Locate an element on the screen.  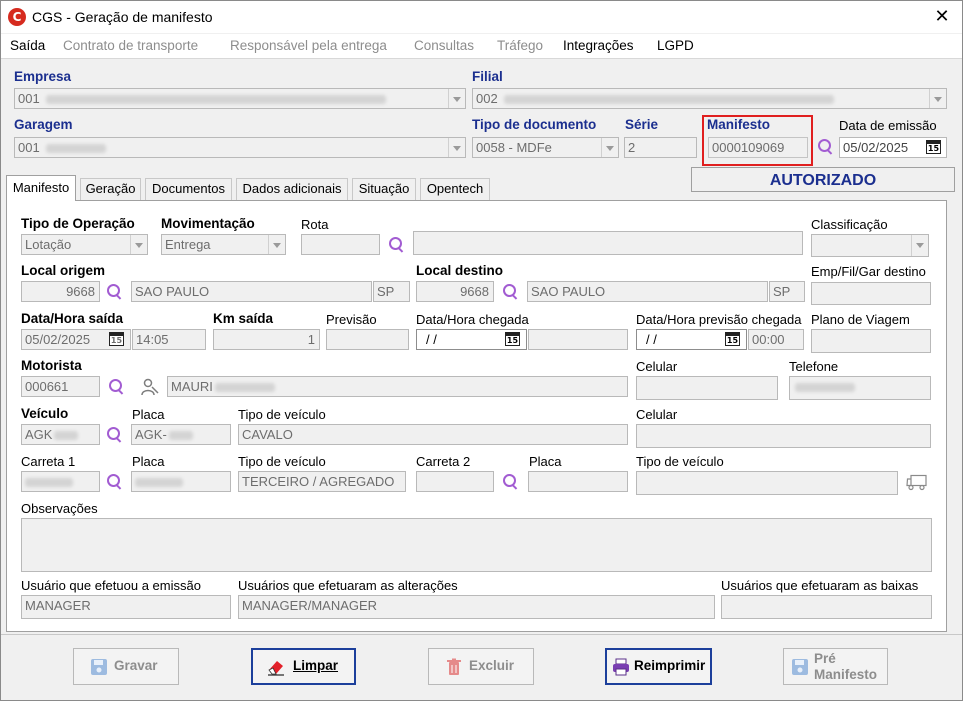
placa2-field is located at coordinates (181, 481).